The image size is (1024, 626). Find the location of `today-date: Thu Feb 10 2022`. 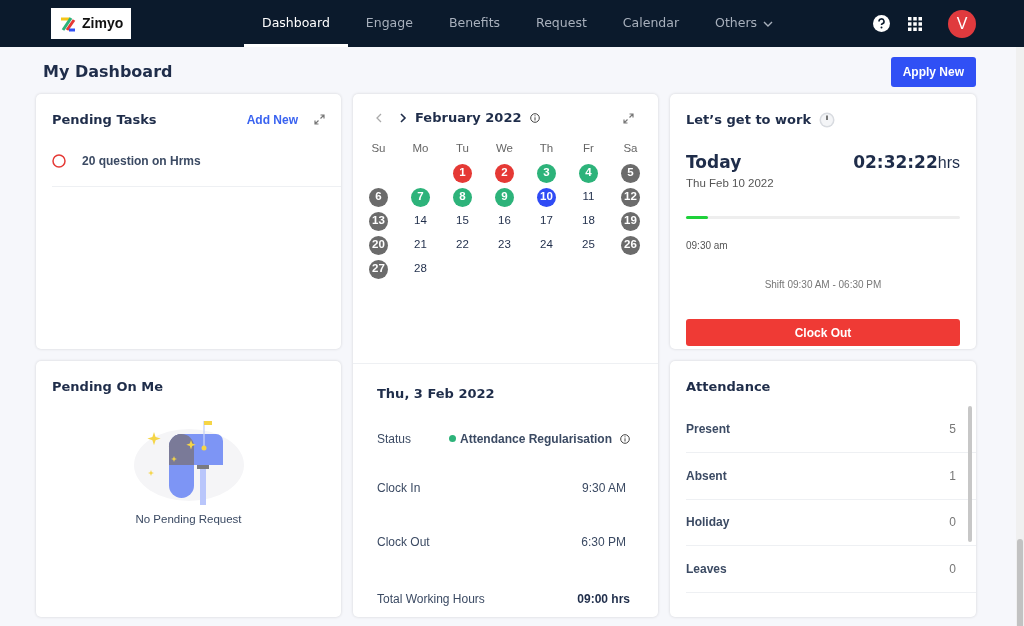

today-date: Thu Feb 10 2022 is located at coordinates (730, 183).